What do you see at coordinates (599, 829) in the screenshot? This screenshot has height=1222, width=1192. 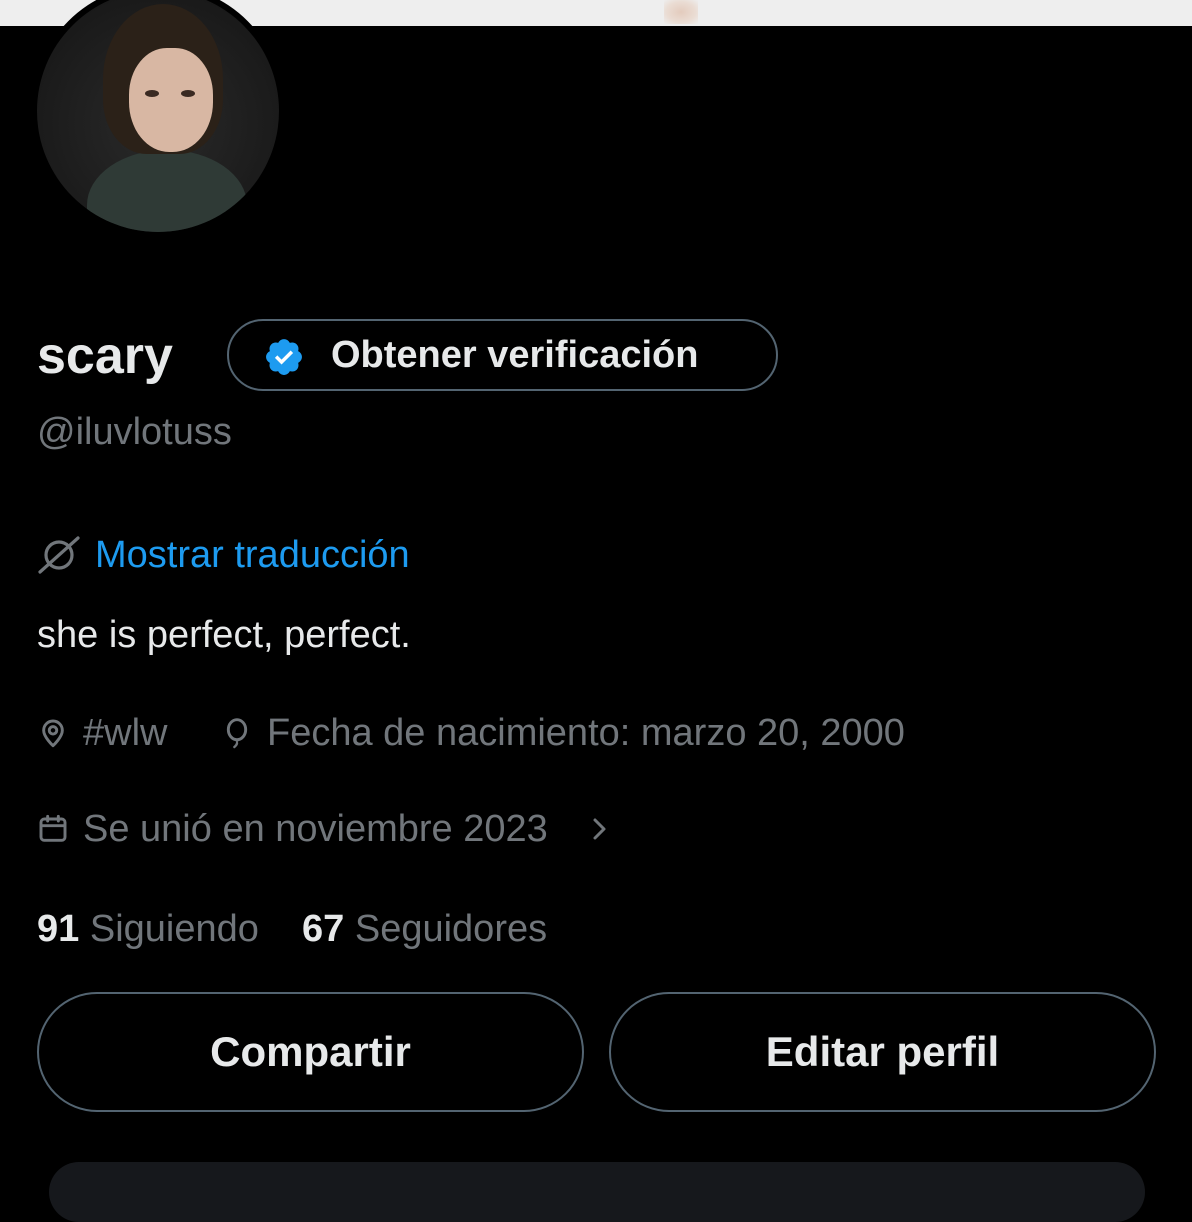 I see `chevron-right-icon` at bounding box center [599, 829].